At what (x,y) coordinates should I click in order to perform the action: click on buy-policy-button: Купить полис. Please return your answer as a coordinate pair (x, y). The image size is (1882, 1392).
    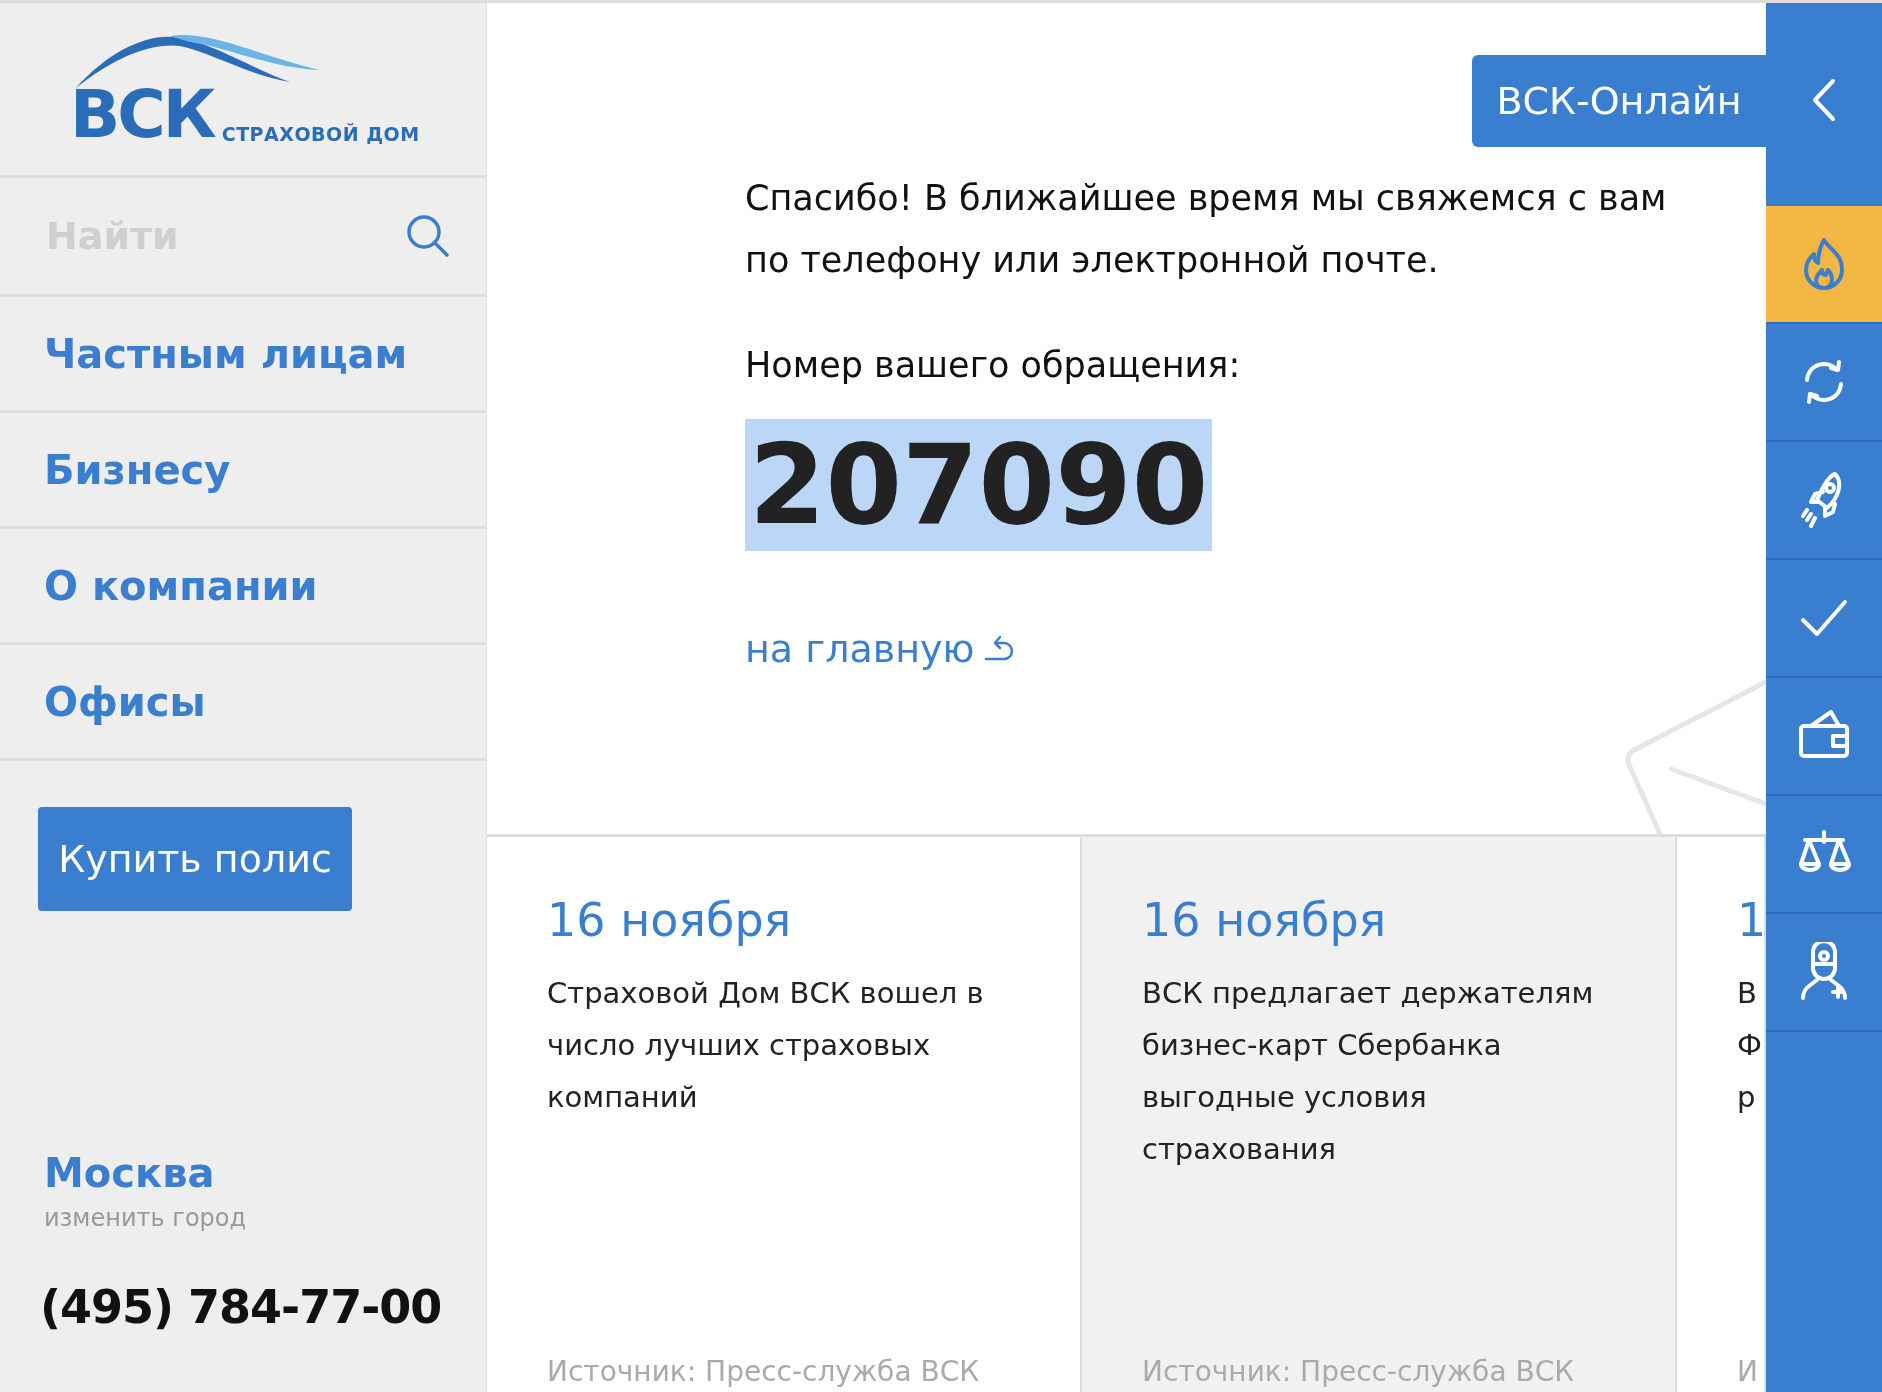
    Looking at the image, I should click on (195, 859).